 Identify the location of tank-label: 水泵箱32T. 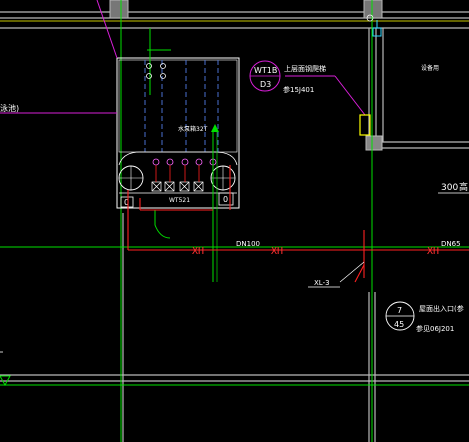
(193, 129).